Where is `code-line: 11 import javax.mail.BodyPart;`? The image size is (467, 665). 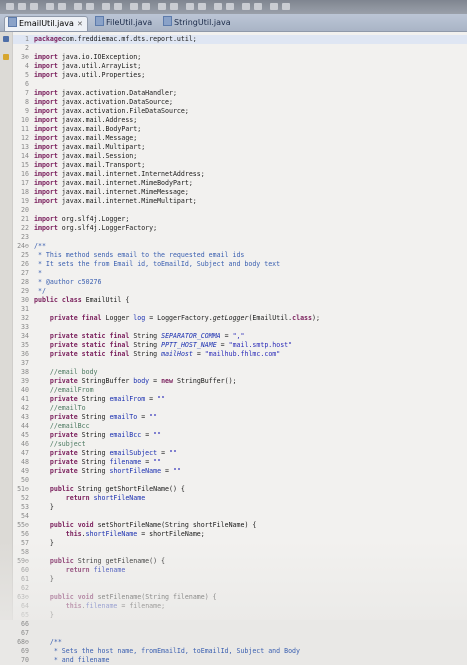 code-line: 11 import javax.mail.BodyPart; is located at coordinates (240, 129).